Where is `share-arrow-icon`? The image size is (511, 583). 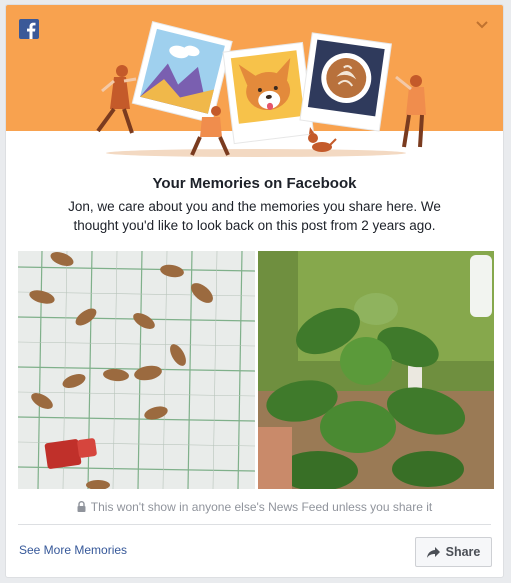
share-arrow-icon is located at coordinates (433, 552).